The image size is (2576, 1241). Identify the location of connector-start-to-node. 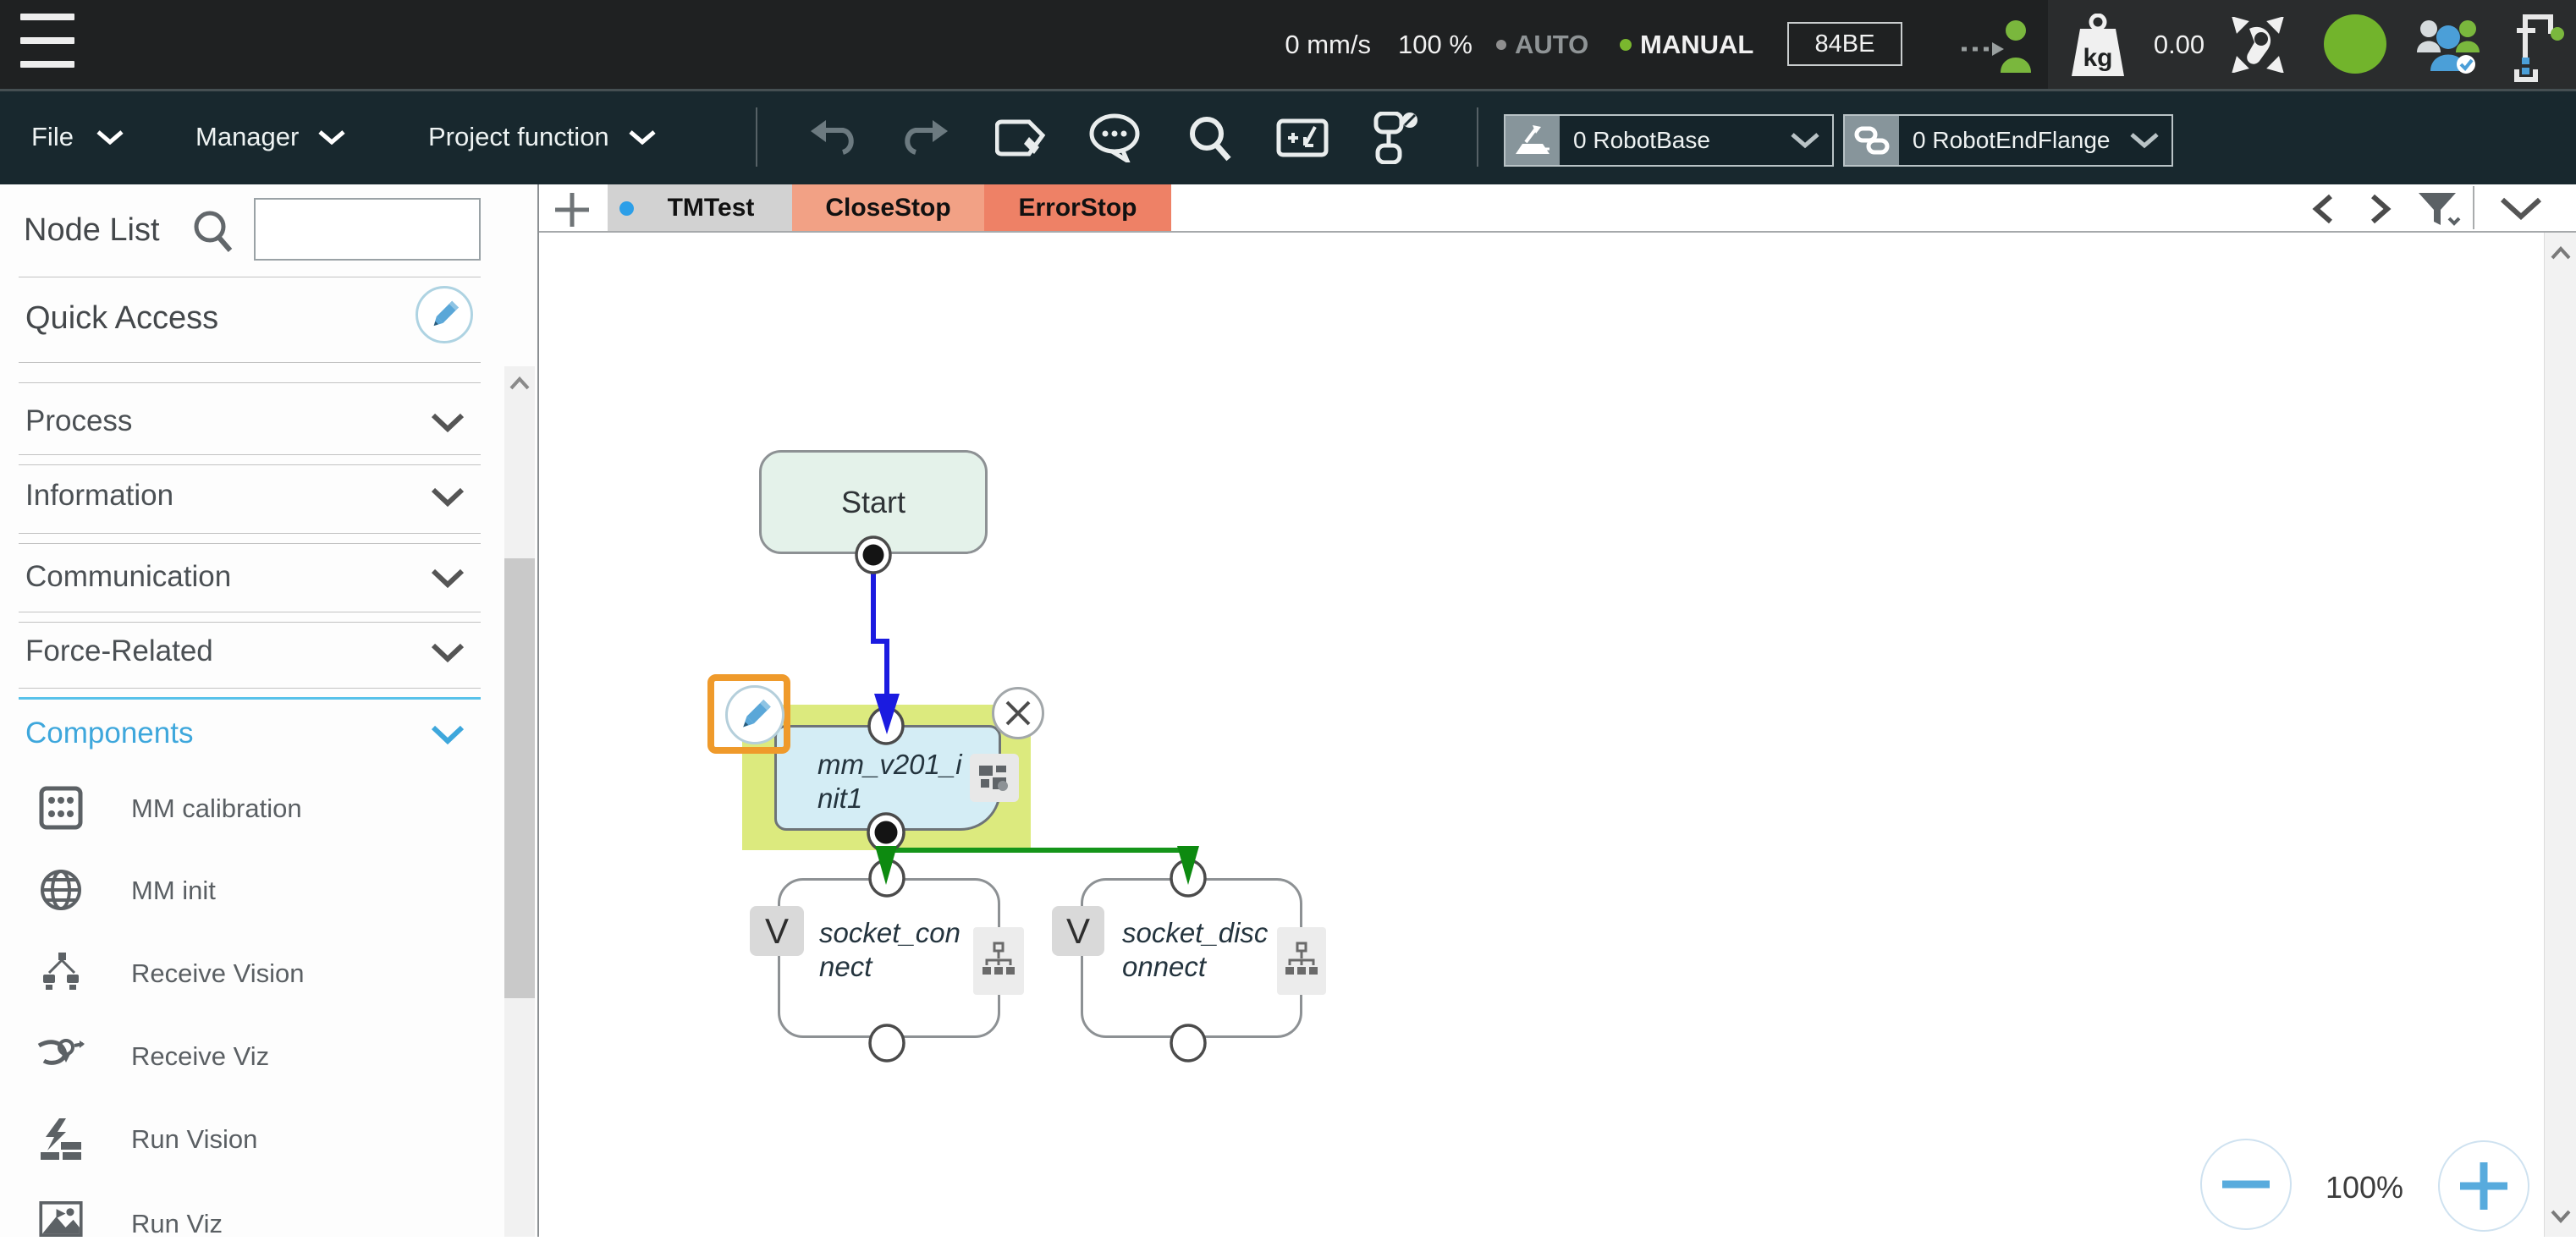
(880, 640).